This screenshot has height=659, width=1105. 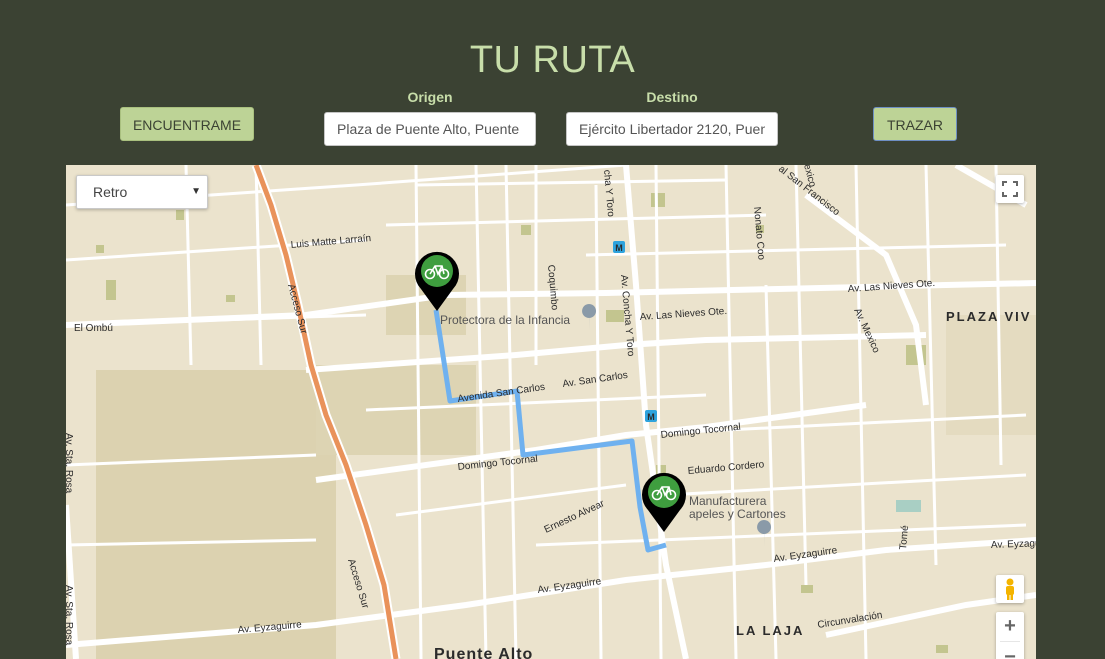 What do you see at coordinates (93, 328) in the screenshot?
I see `street-label: El Ombú` at bounding box center [93, 328].